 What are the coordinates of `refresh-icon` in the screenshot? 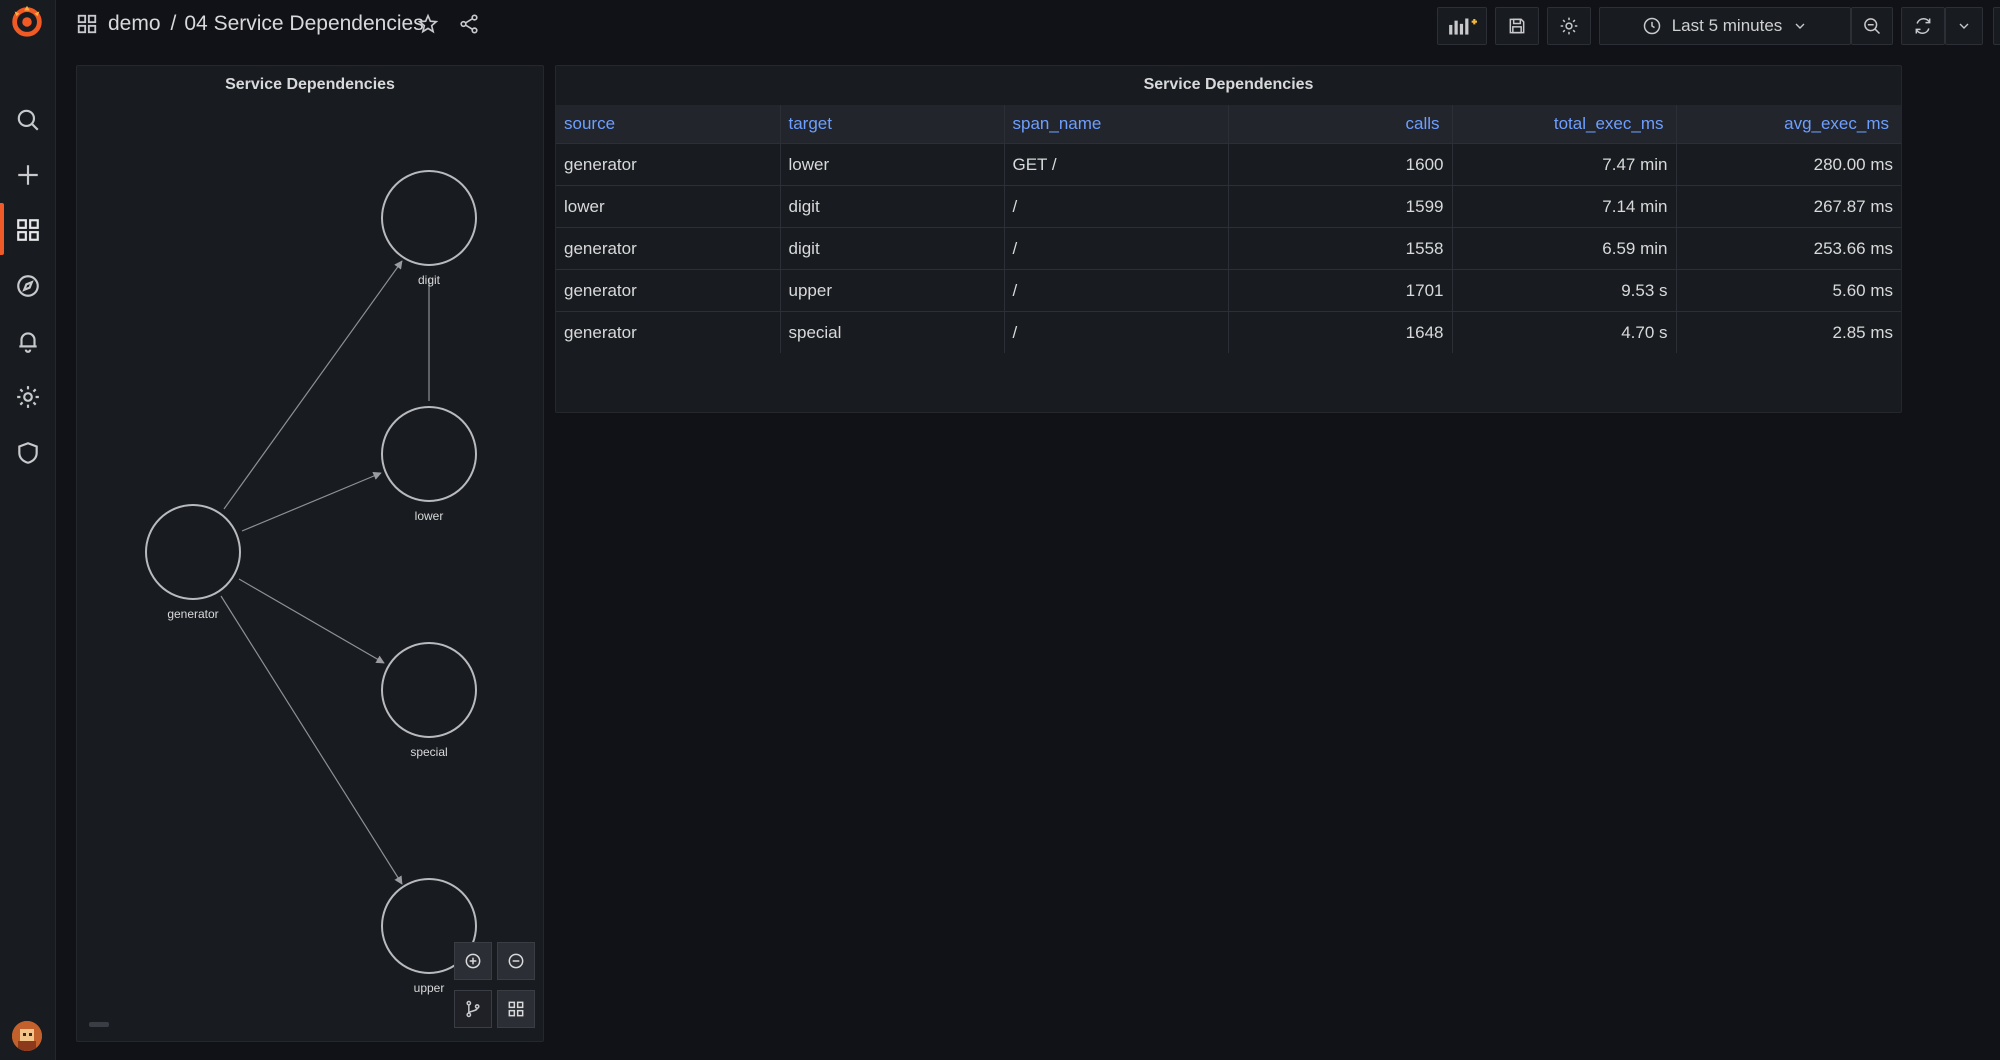 It's located at (1923, 26).